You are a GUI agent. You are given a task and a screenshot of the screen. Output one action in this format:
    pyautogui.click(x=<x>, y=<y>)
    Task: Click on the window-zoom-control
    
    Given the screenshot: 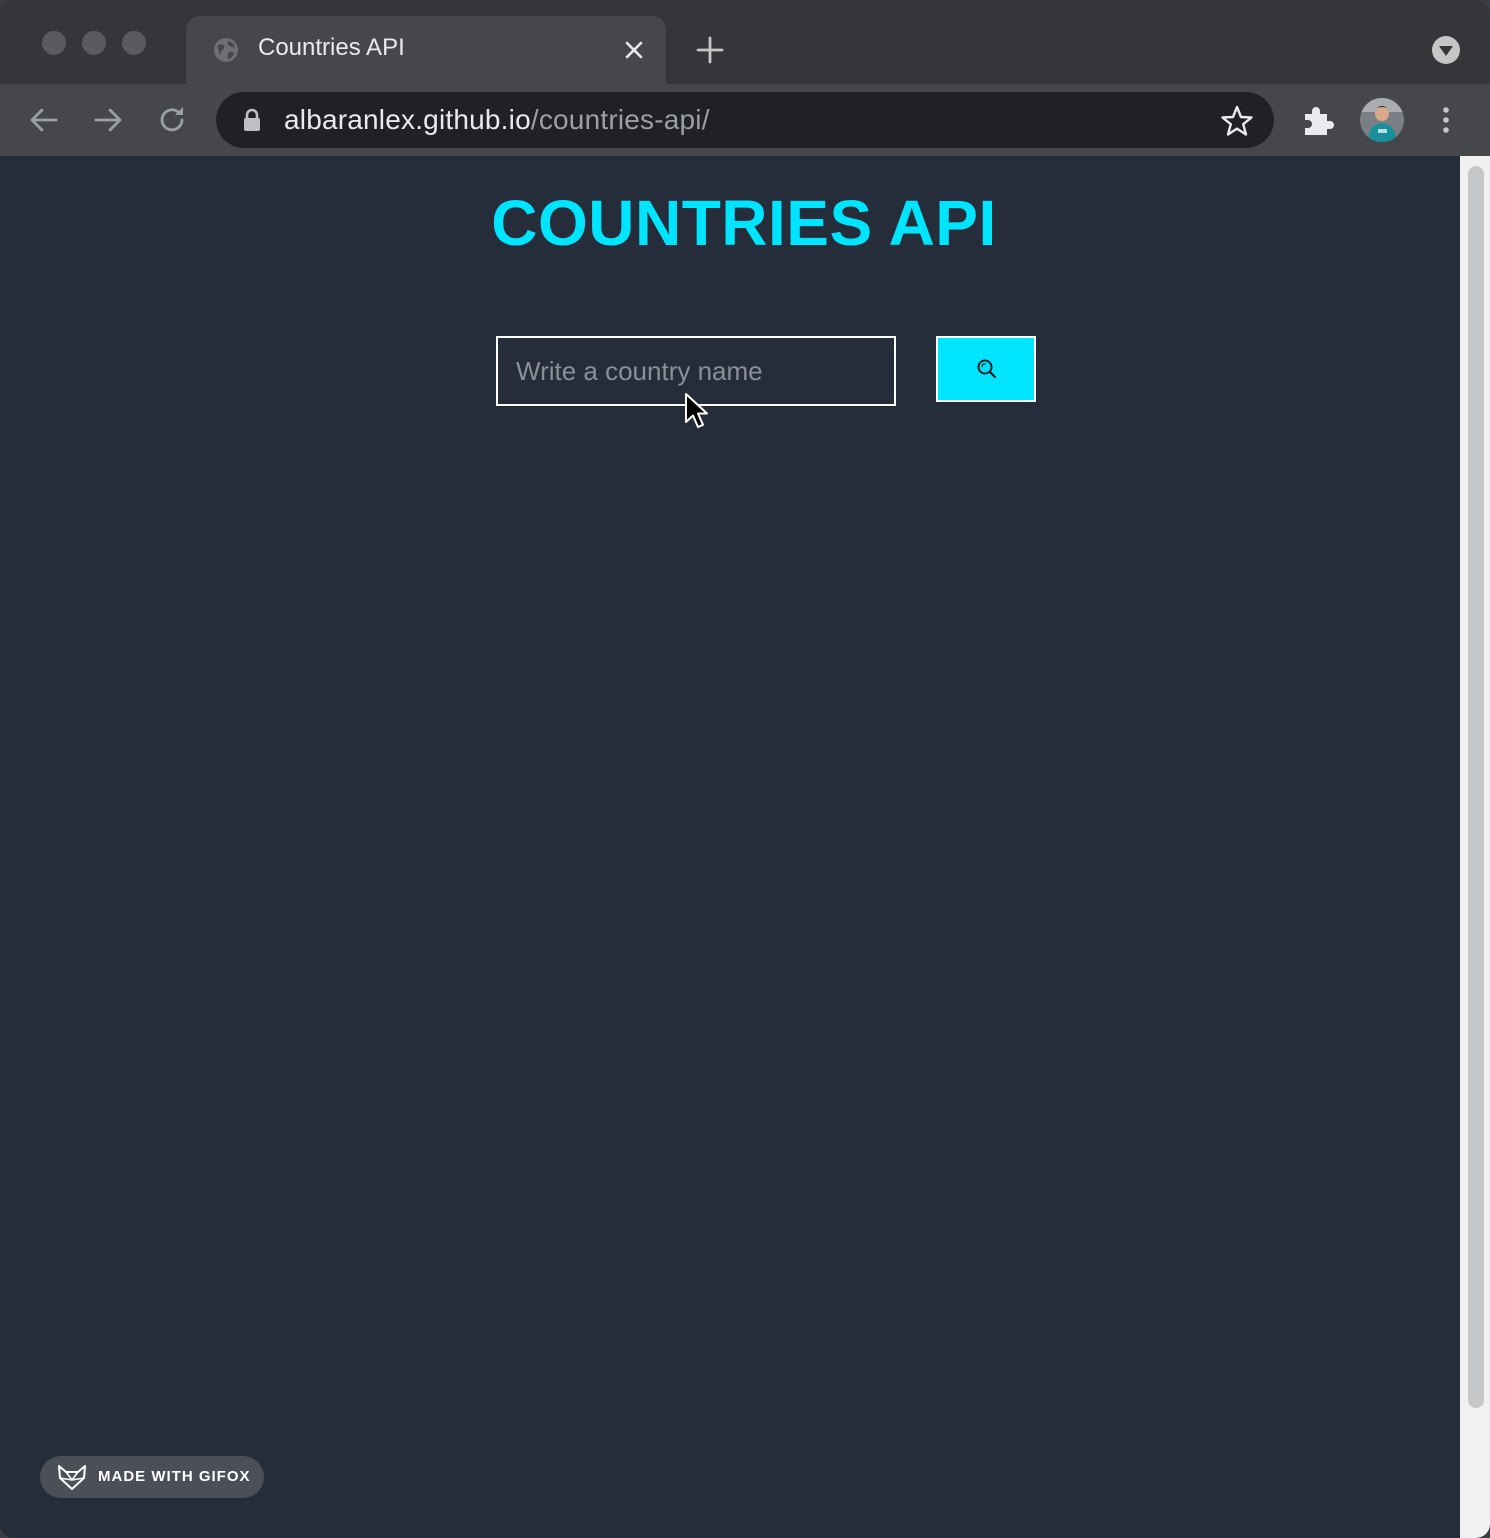 What is the action you would take?
    pyautogui.click(x=134, y=43)
    